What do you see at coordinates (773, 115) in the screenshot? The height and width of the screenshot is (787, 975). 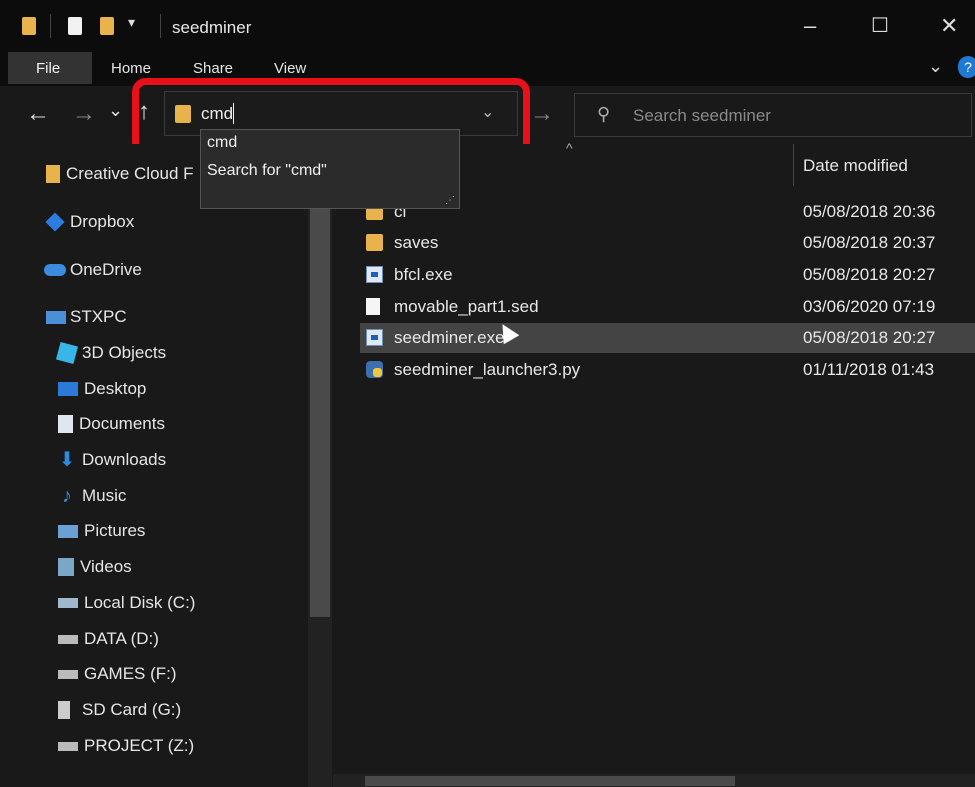 I see `search-box: ⚲ Search seedminer` at bounding box center [773, 115].